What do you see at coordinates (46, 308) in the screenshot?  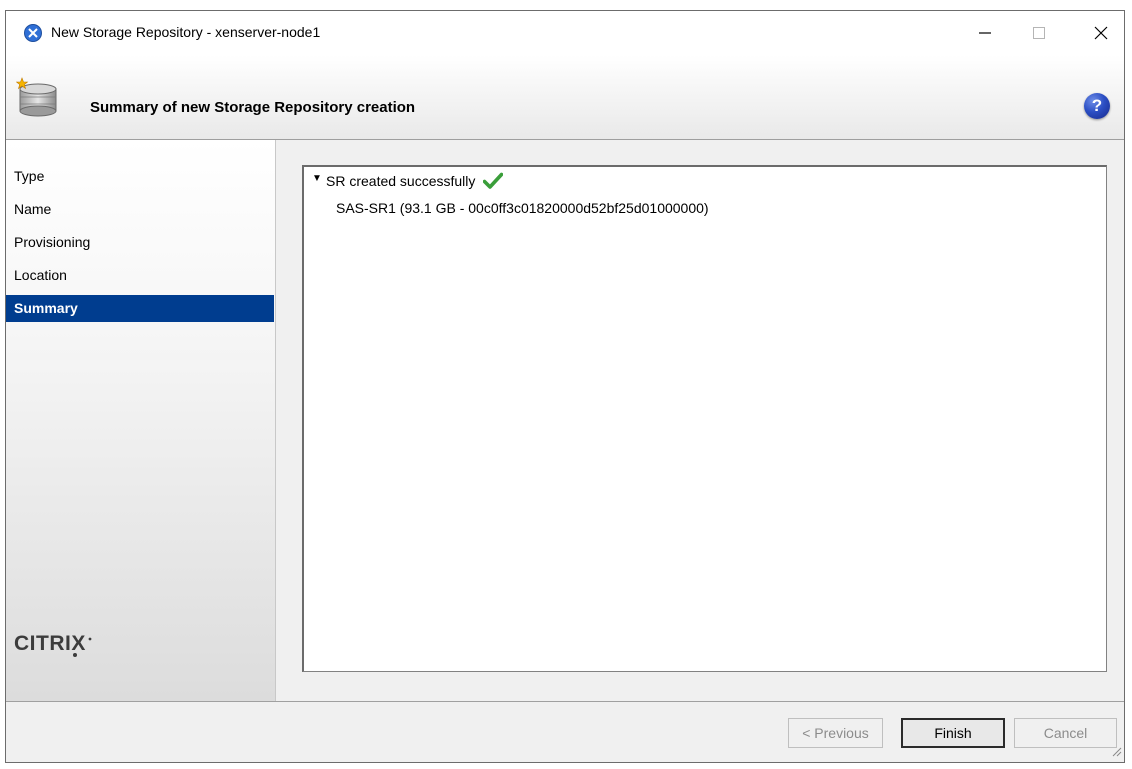 I see `sidebar-item-label: Summary` at bounding box center [46, 308].